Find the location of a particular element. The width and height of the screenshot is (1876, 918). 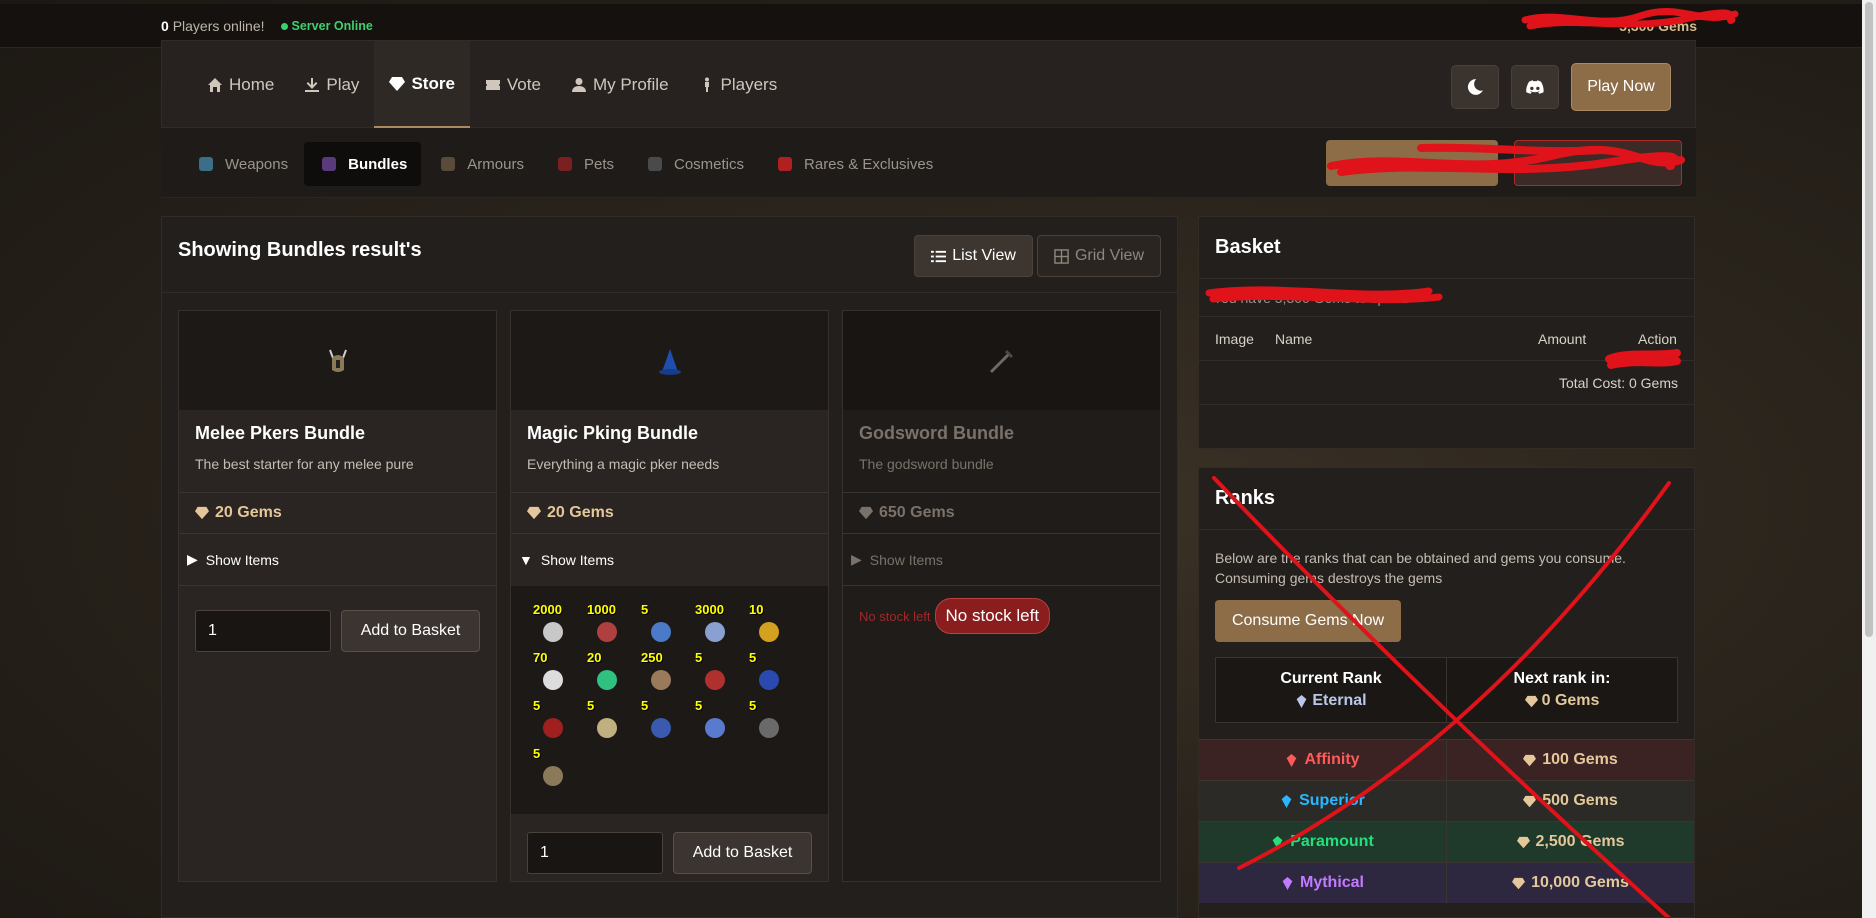

person-icon is located at coordinates (706, 84).